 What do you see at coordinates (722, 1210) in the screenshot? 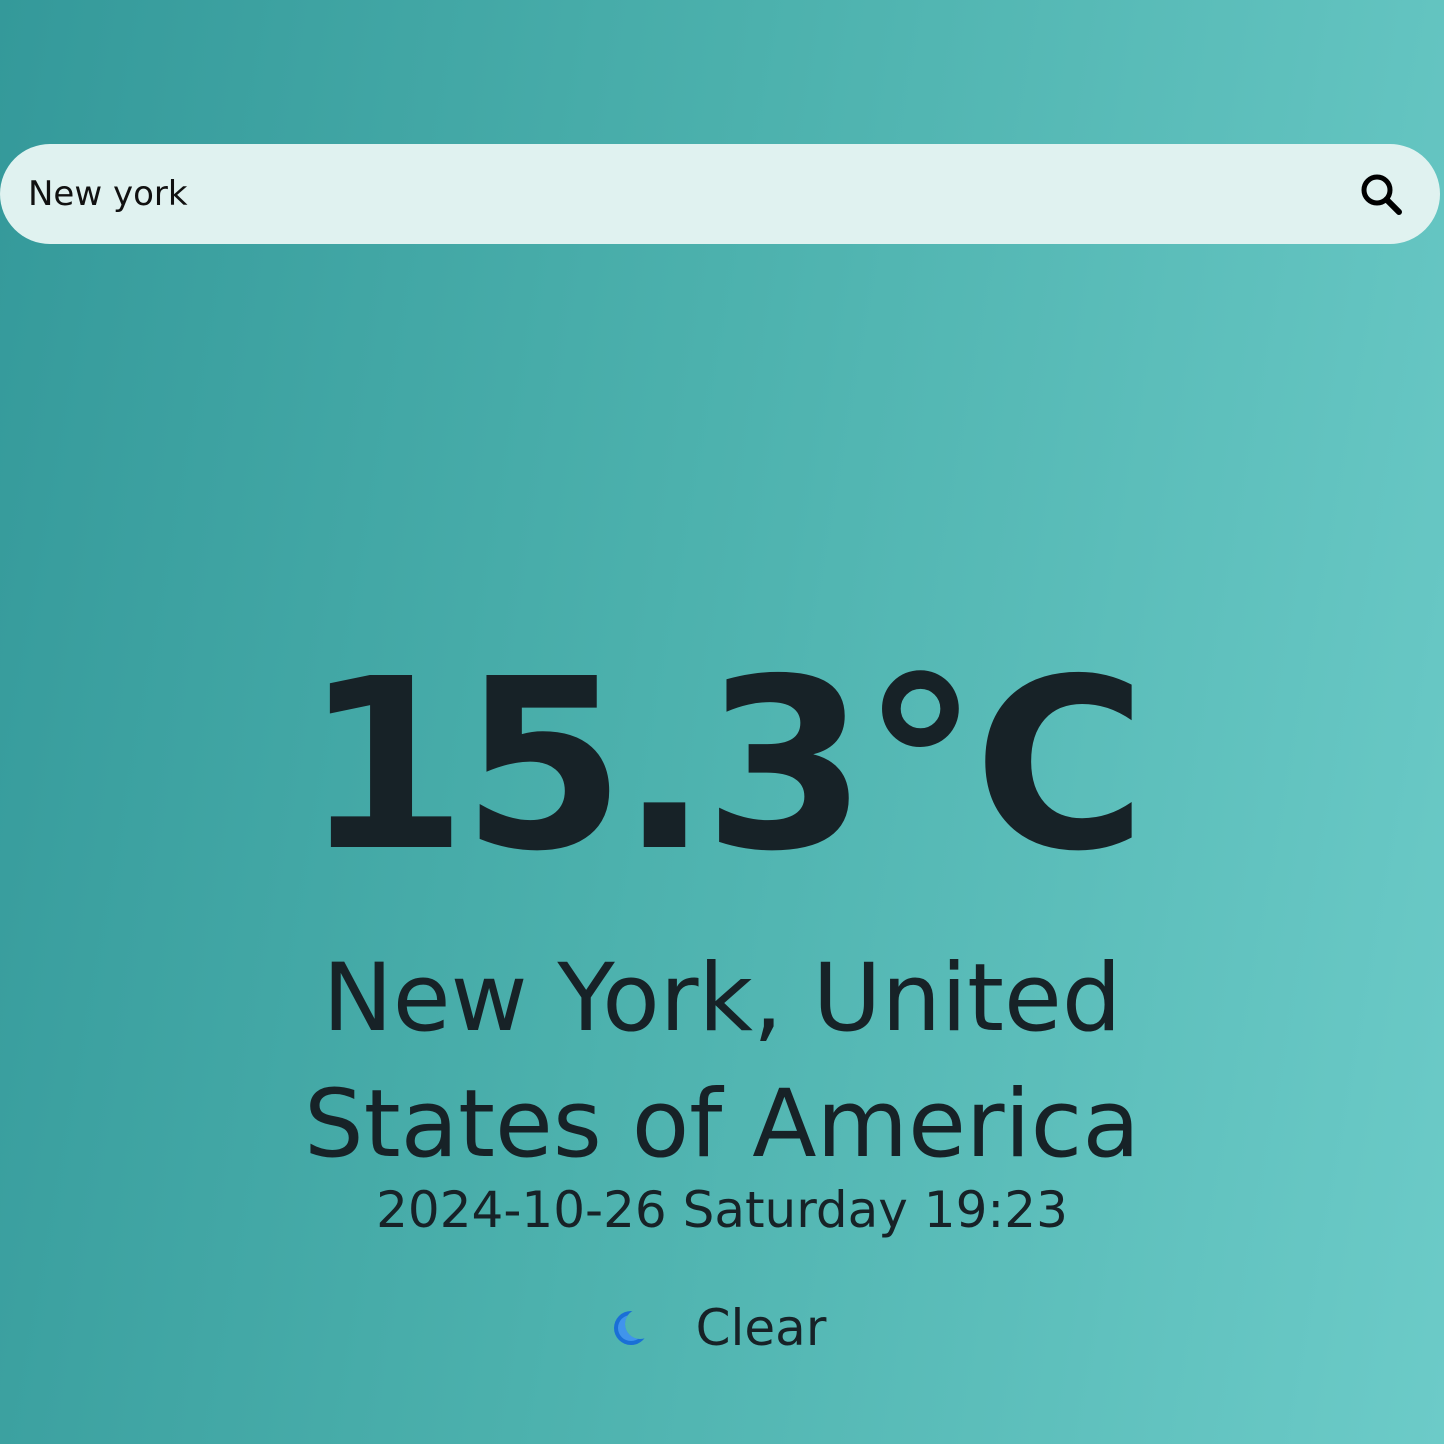
I see `local-datetime: 2024-10-26 Saturday 19:23` at bounding box center [722, 1210].